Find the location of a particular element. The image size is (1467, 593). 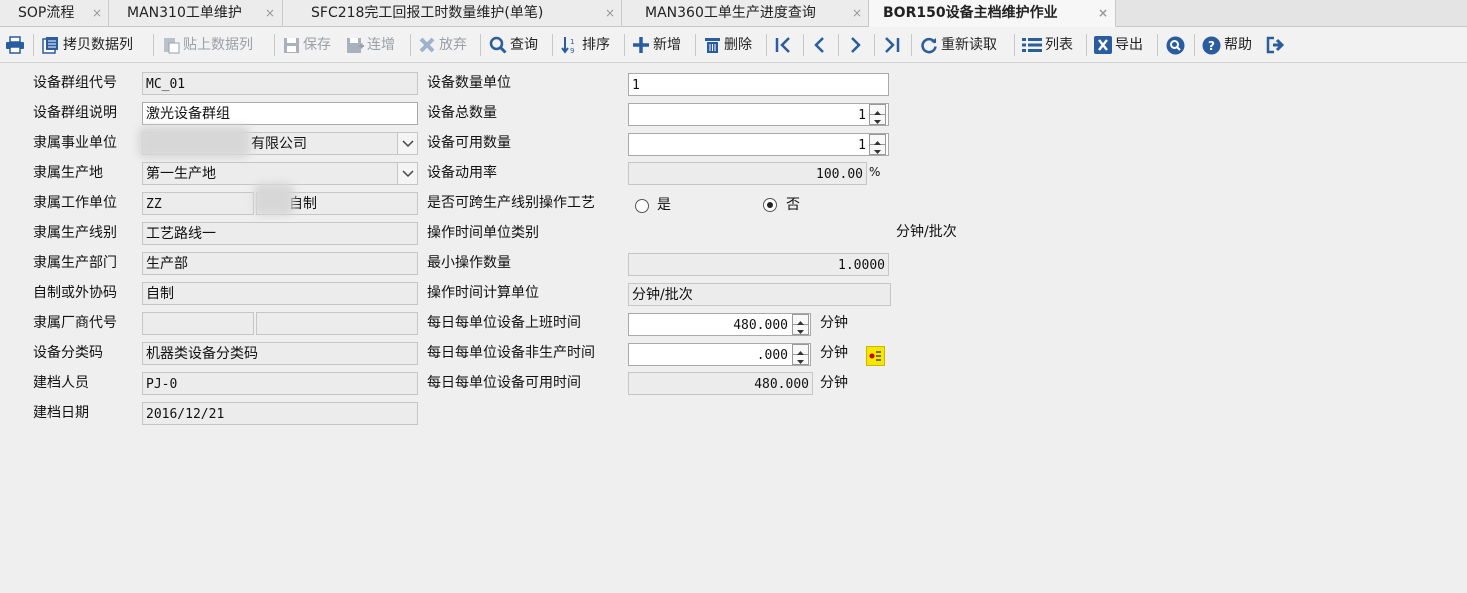

inhouse-code-field: 自制 is located at coordinates (280, 293).